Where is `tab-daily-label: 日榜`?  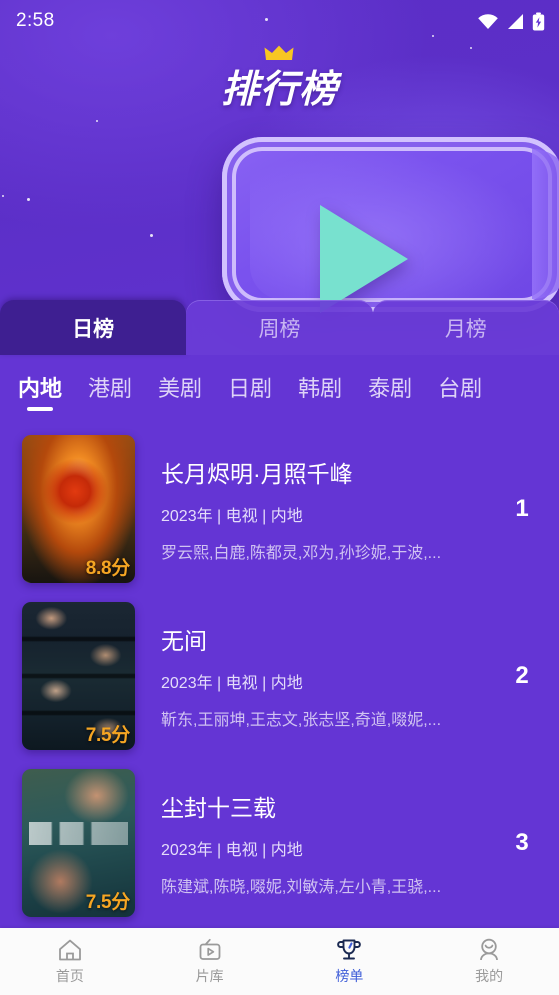 tab-daily-label: 日榜 is located at coordinates (93, 329).